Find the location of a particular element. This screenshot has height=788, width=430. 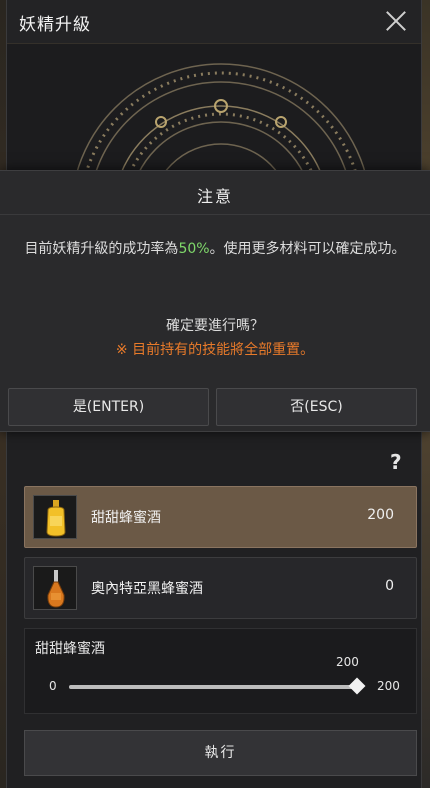

dialog-question: 確定要進行嗎？ is located at coordinates (215, 326).